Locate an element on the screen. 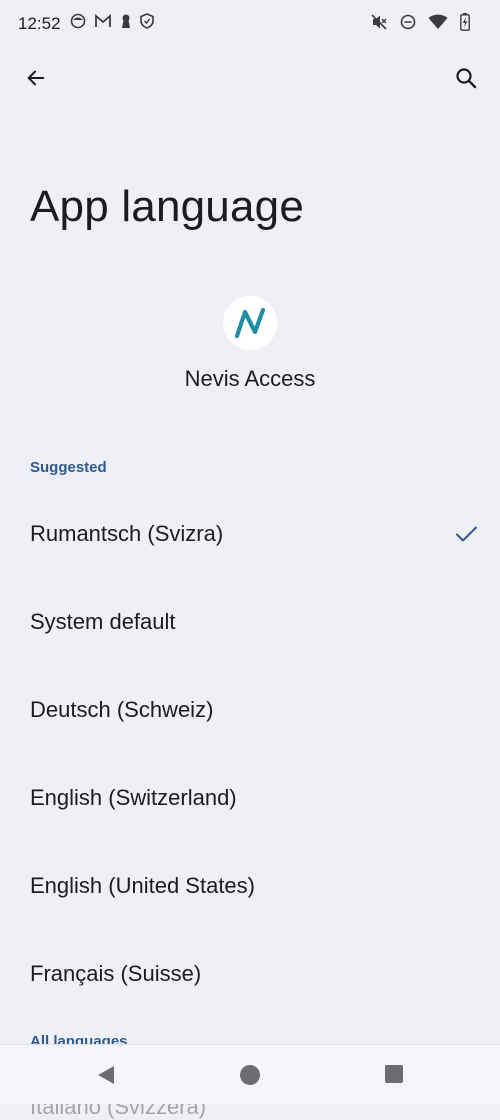 The height and width of the screenshot is (1120, 500). check-icon is located at coordinates (466, 536).